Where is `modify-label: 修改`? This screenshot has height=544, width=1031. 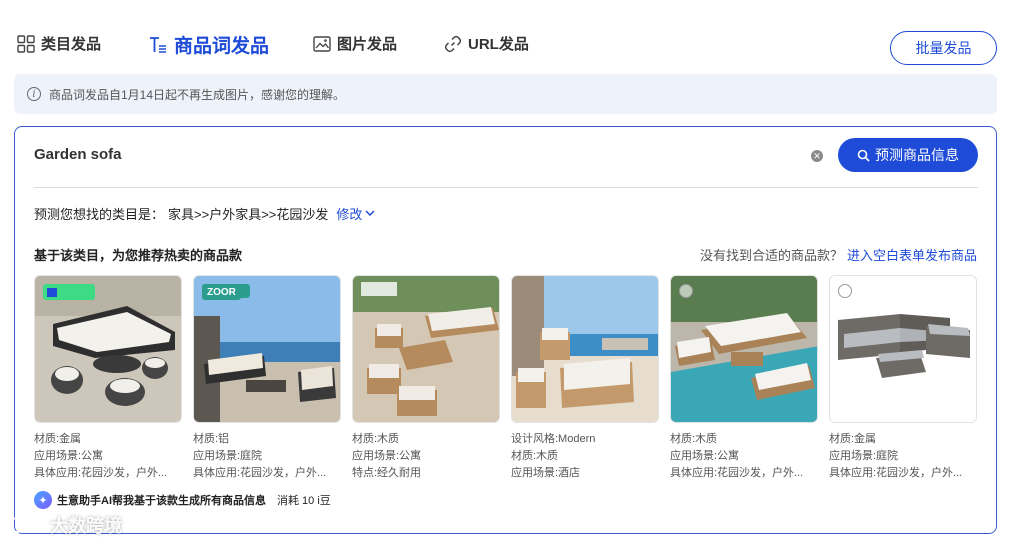 modify-label: 修改 is located at coordinates (349, 214).